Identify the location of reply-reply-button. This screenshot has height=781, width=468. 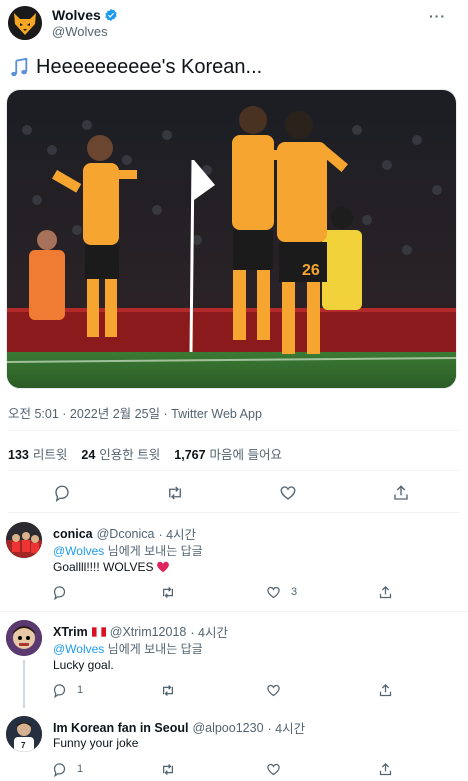
(59, 592).